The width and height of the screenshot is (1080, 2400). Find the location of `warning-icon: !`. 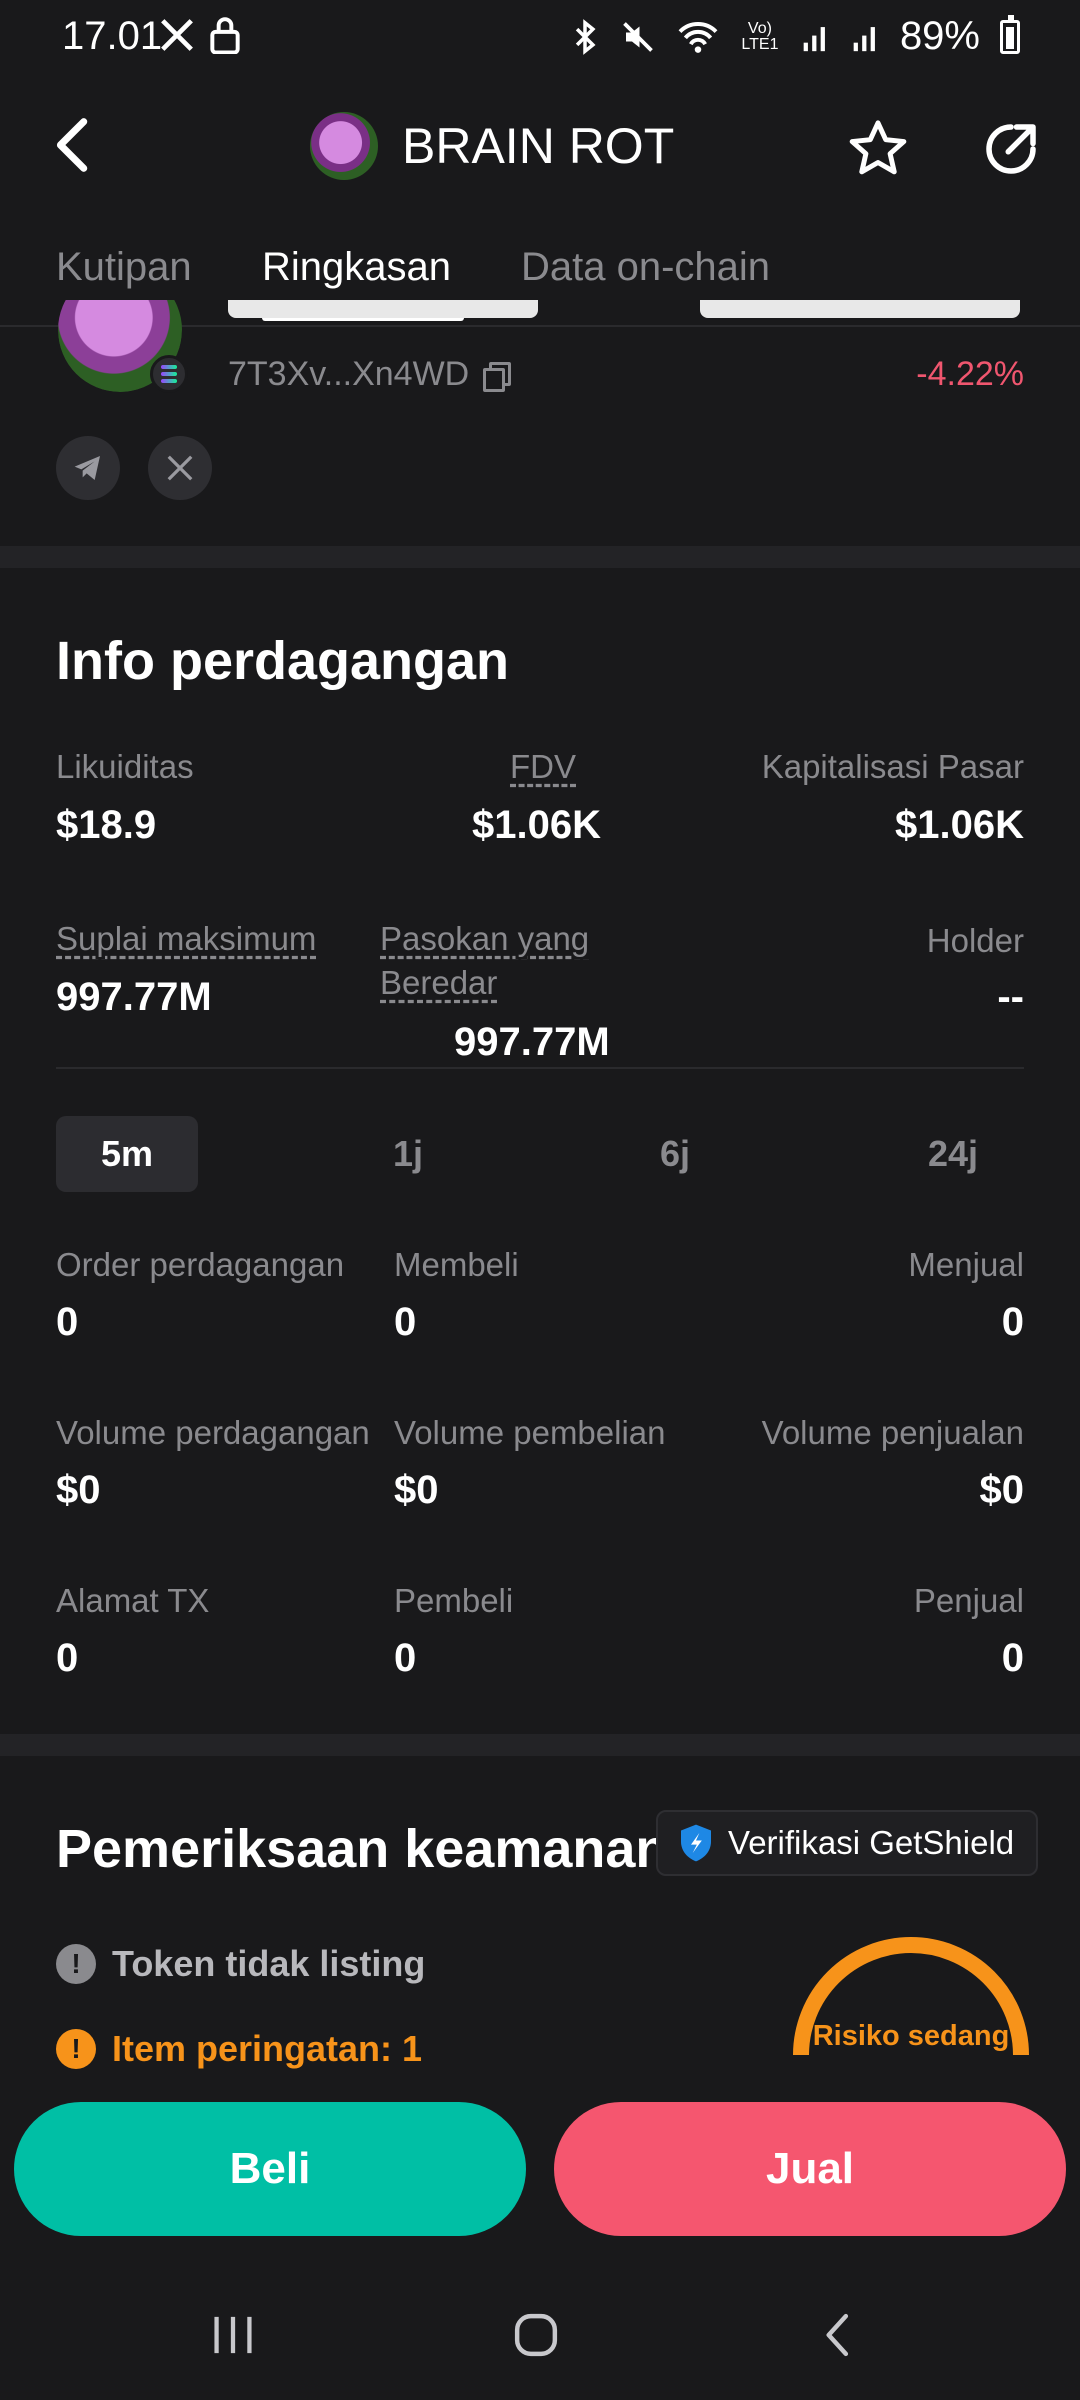

warning-icon: ! is located at coordinates (76, 2049).